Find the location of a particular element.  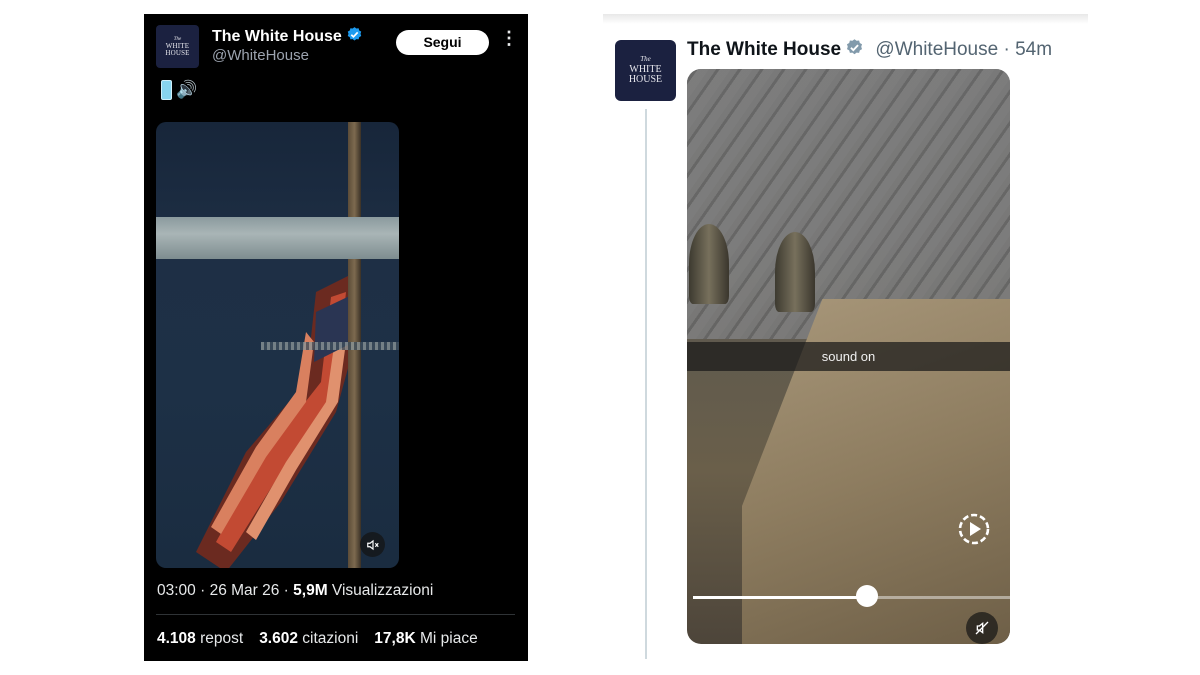

tweet-time: 03:00 is located at coordinates (176, 590).